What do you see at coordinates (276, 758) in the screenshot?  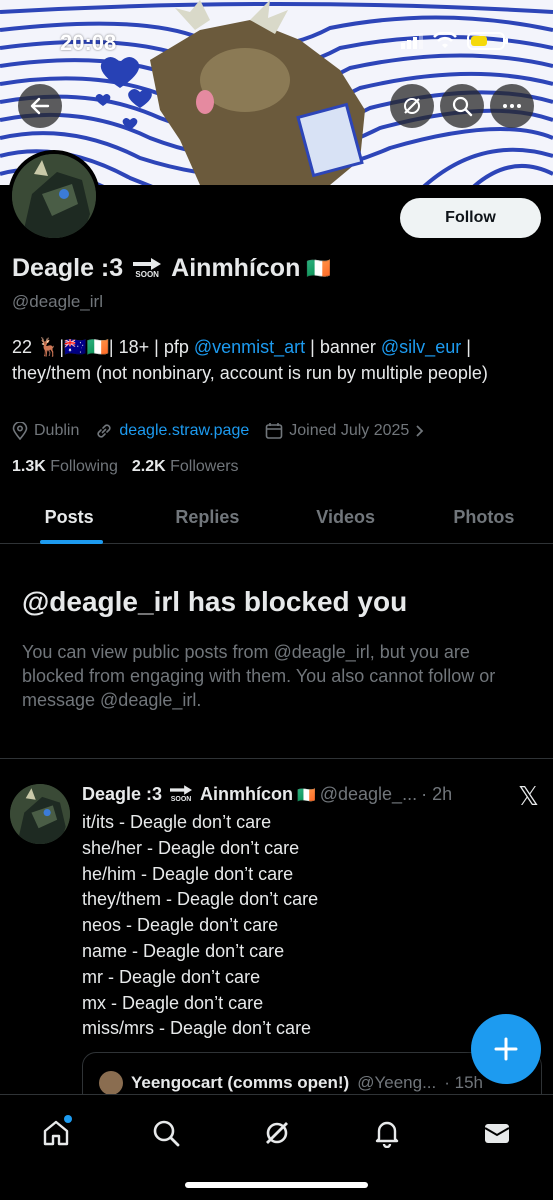 I see `divider` at bounding box center [276, 758].